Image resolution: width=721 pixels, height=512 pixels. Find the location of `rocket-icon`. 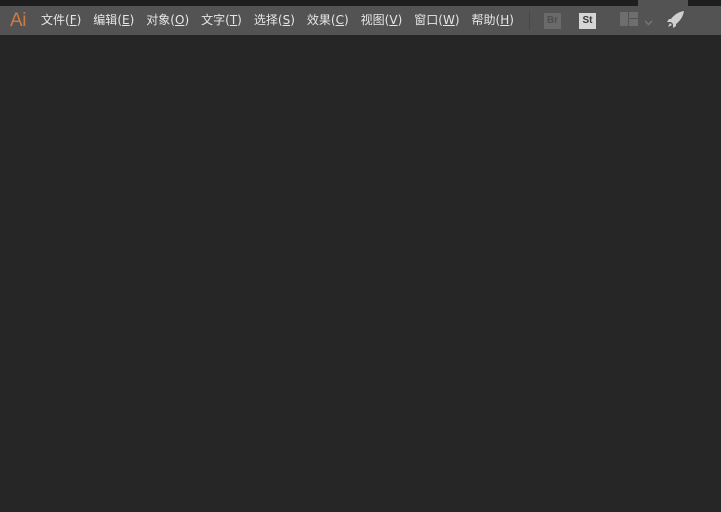

rocket-icon is located at coordinates (675, 21).